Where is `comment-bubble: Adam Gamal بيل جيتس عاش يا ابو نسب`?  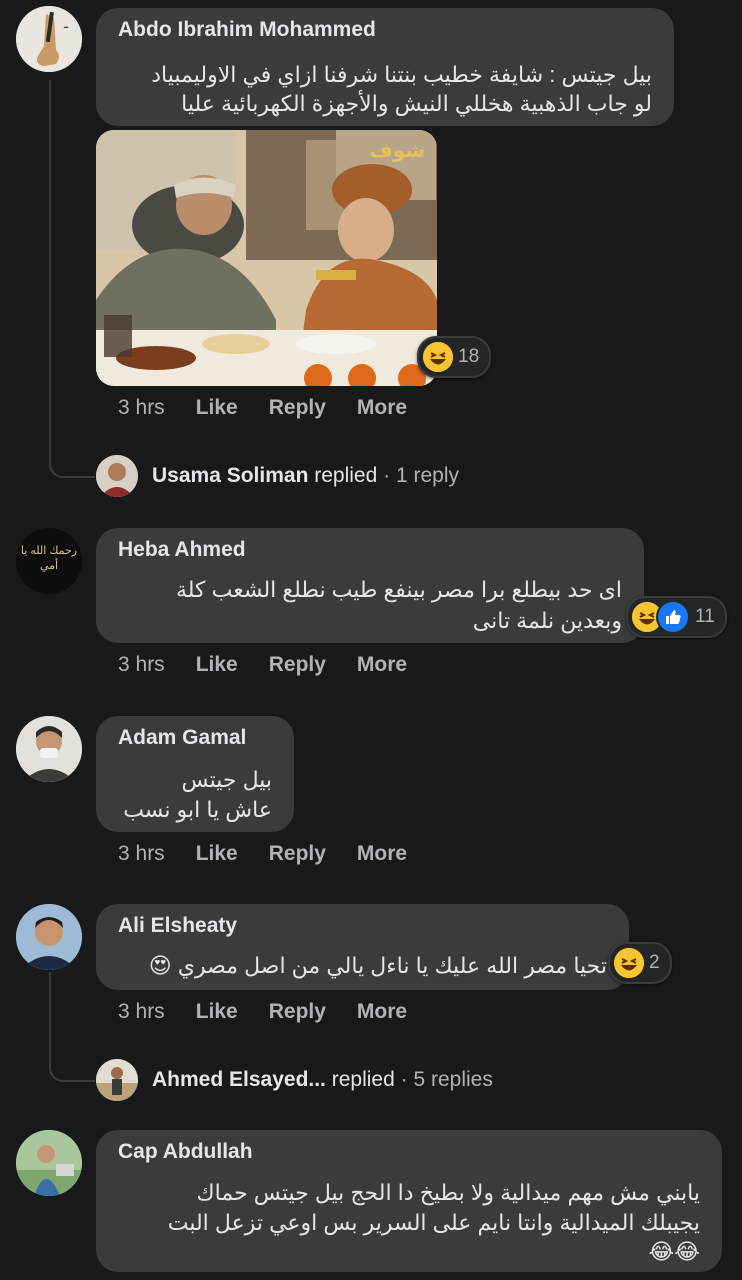 comment-bubble: Adam Gamal بيل جيتس عاش يا ابو نسب is located at coordinates (195, 774).